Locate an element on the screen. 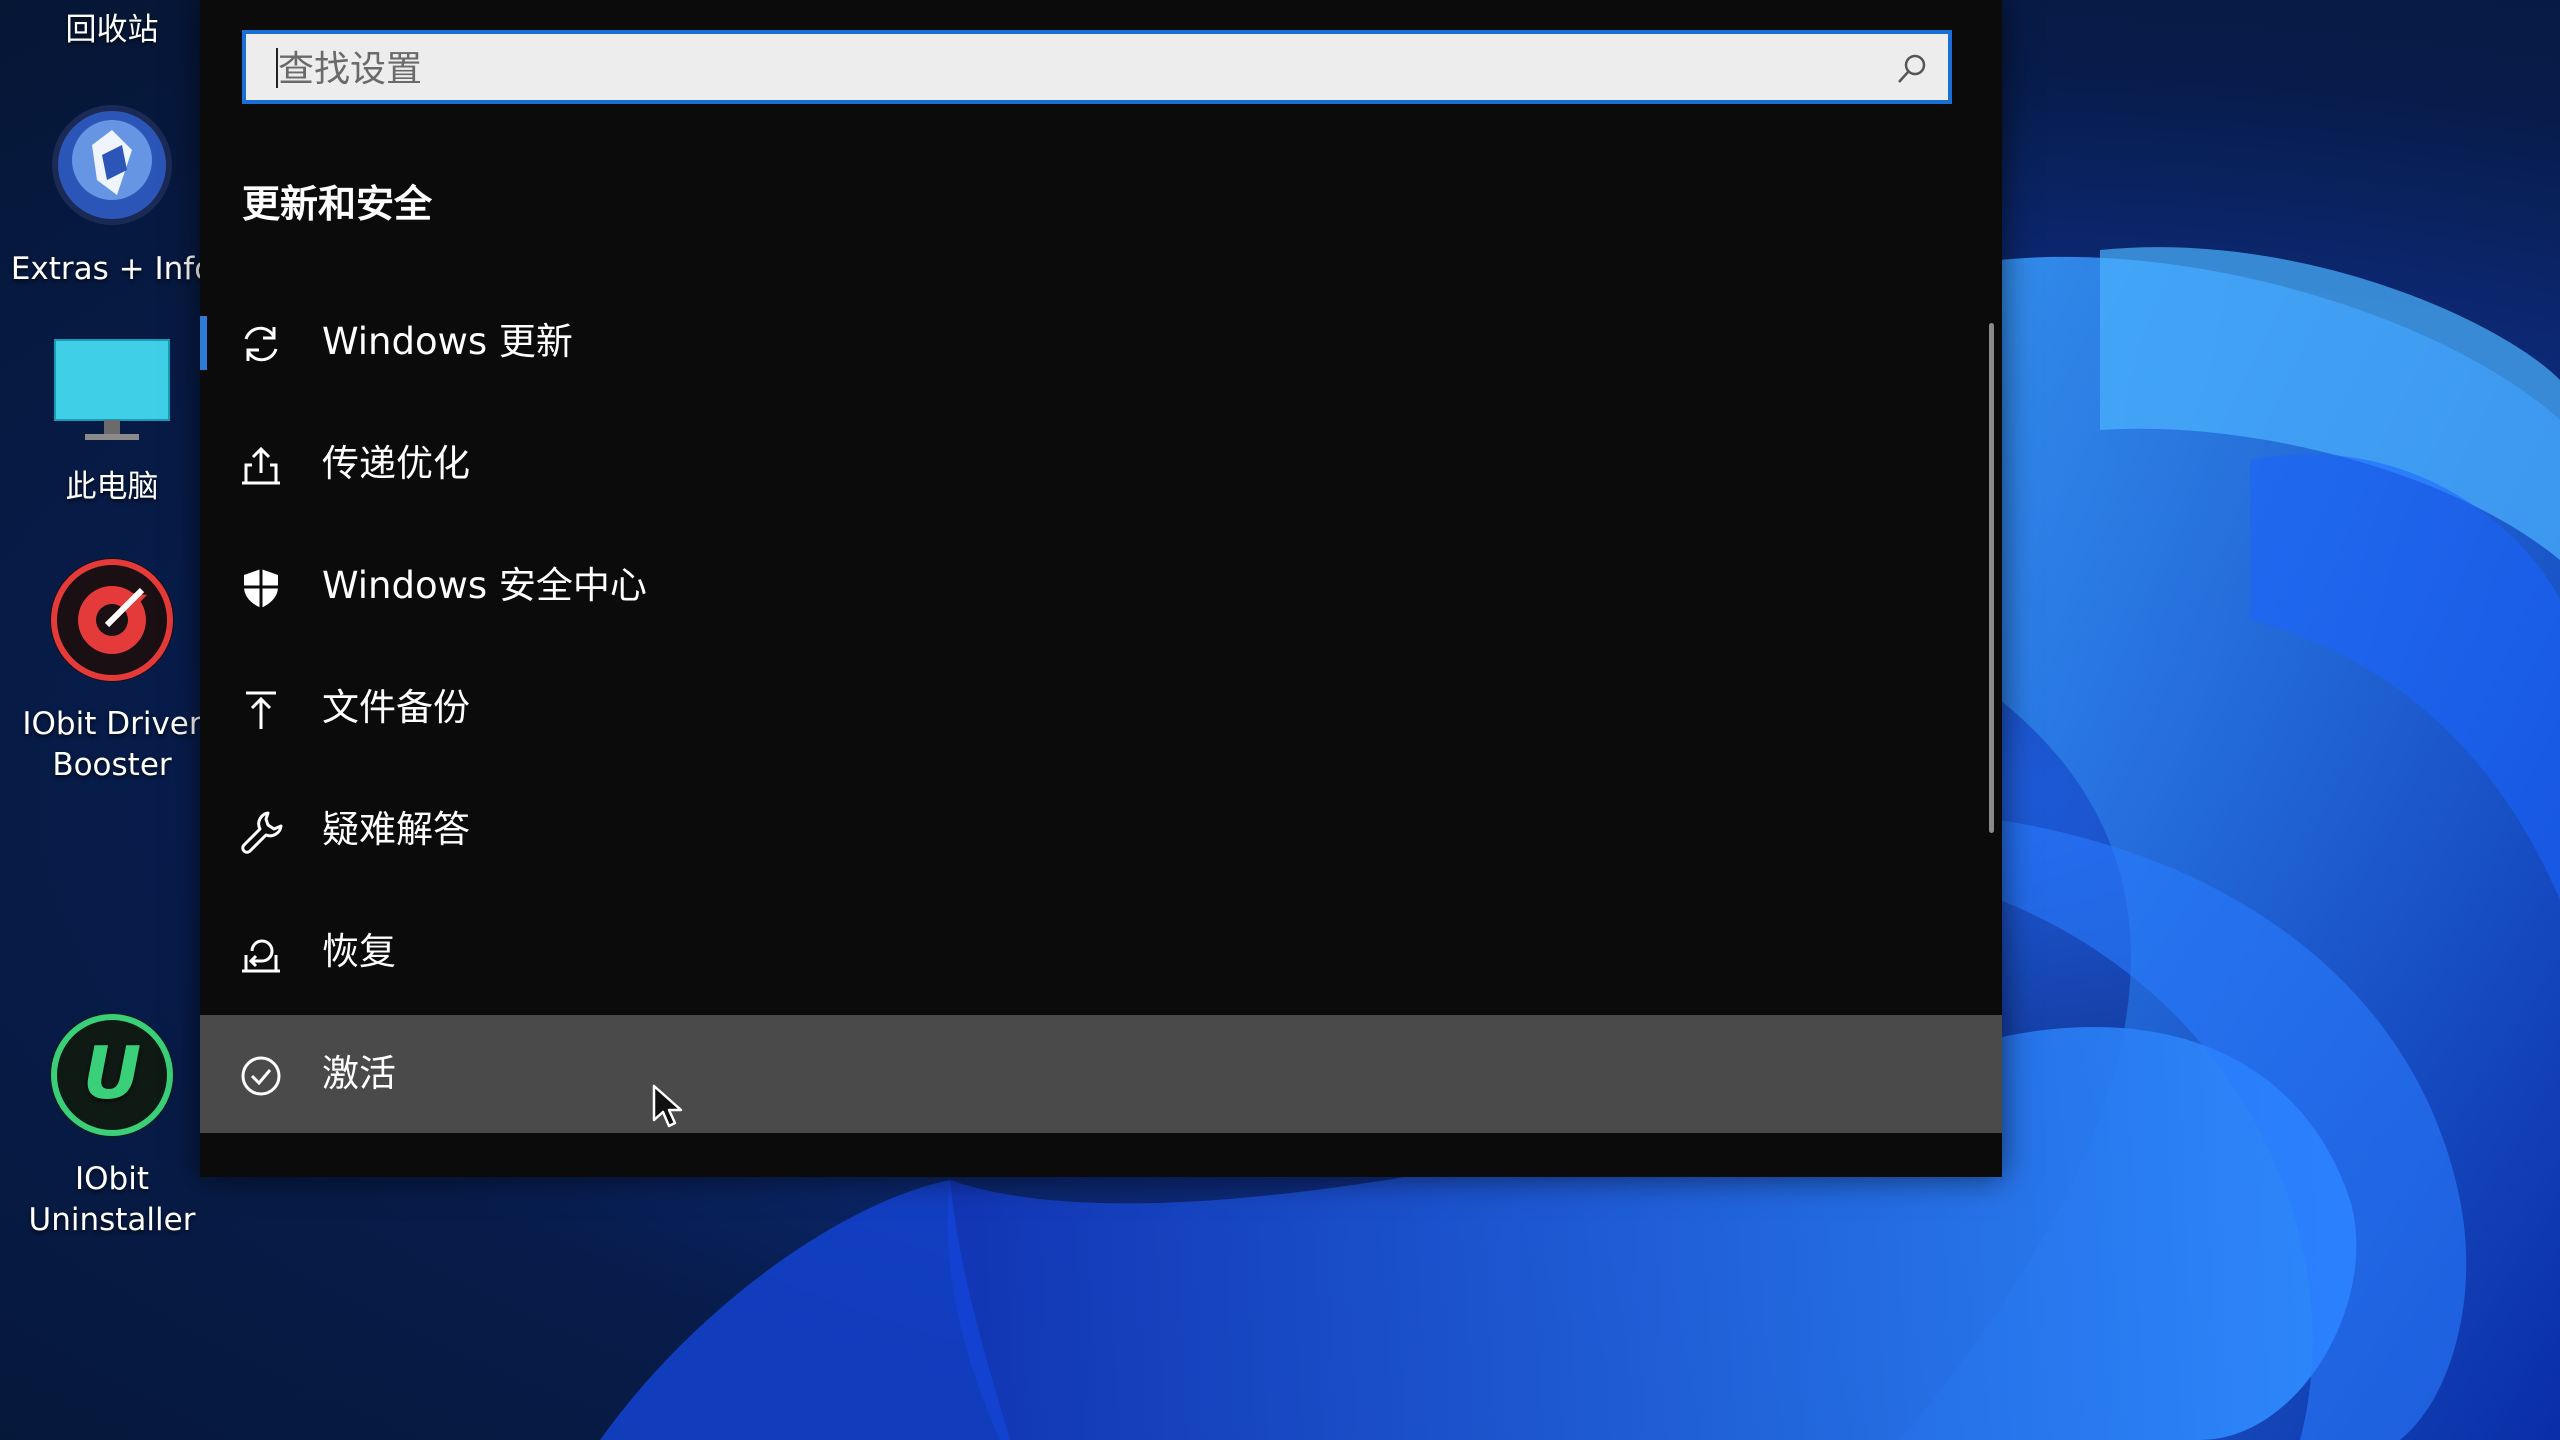 The height and width of the screenshot is (1440, 2560). uninstaller-label-1: IObit is located at coordinates (112, 1179).